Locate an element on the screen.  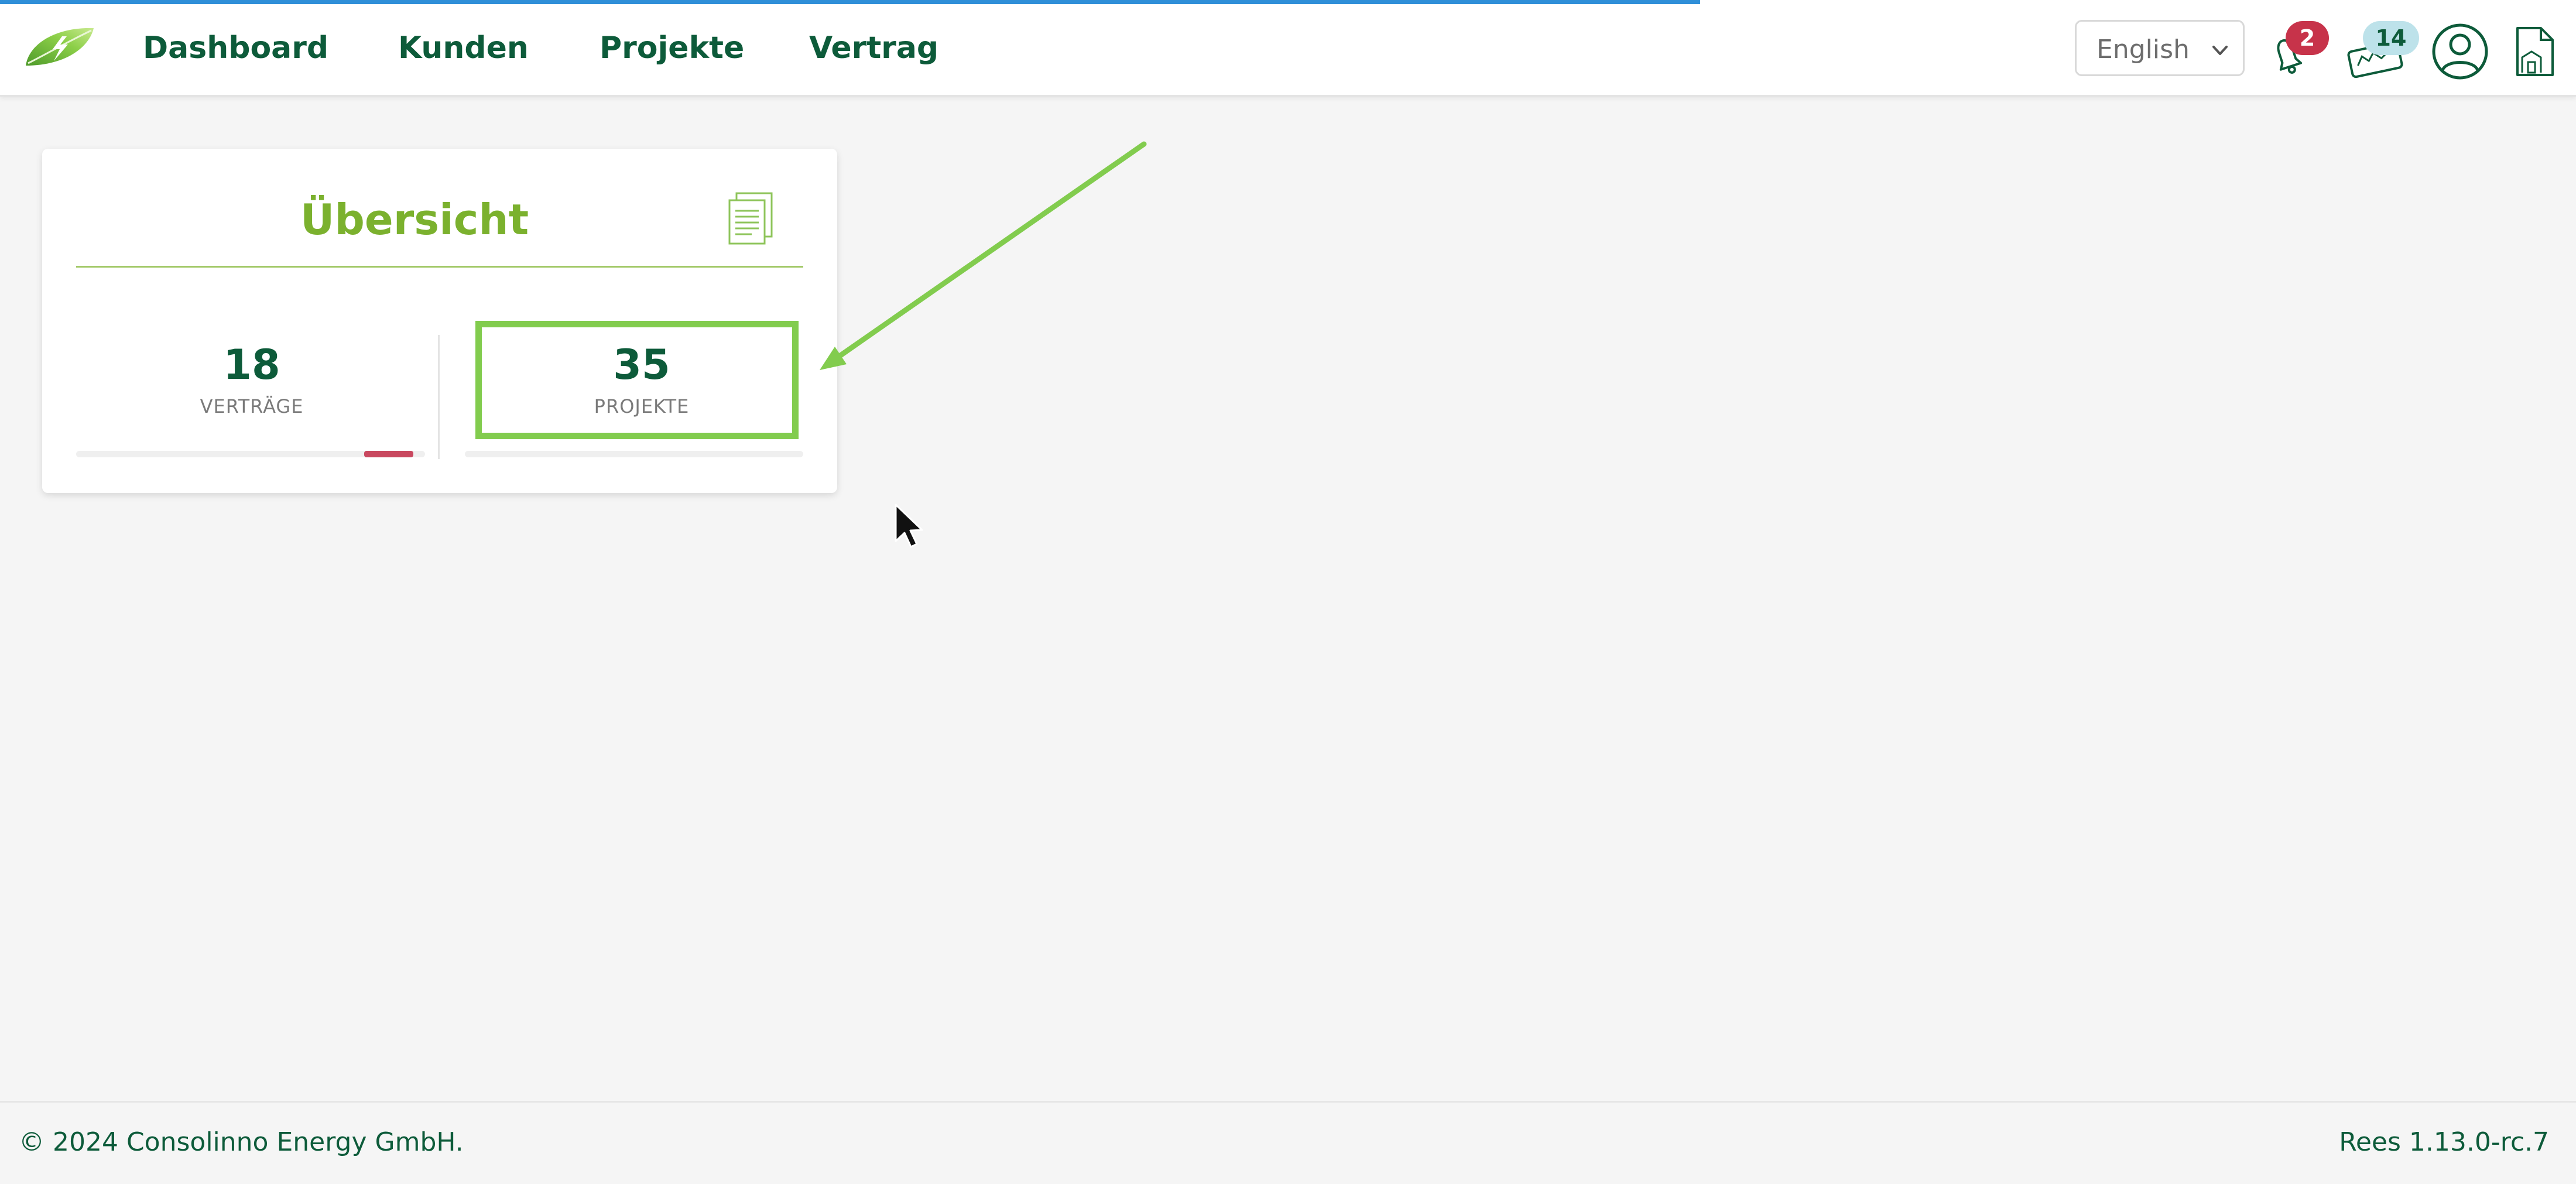
nav-vertrag: Vertrag is located at coordinates (873, 48).